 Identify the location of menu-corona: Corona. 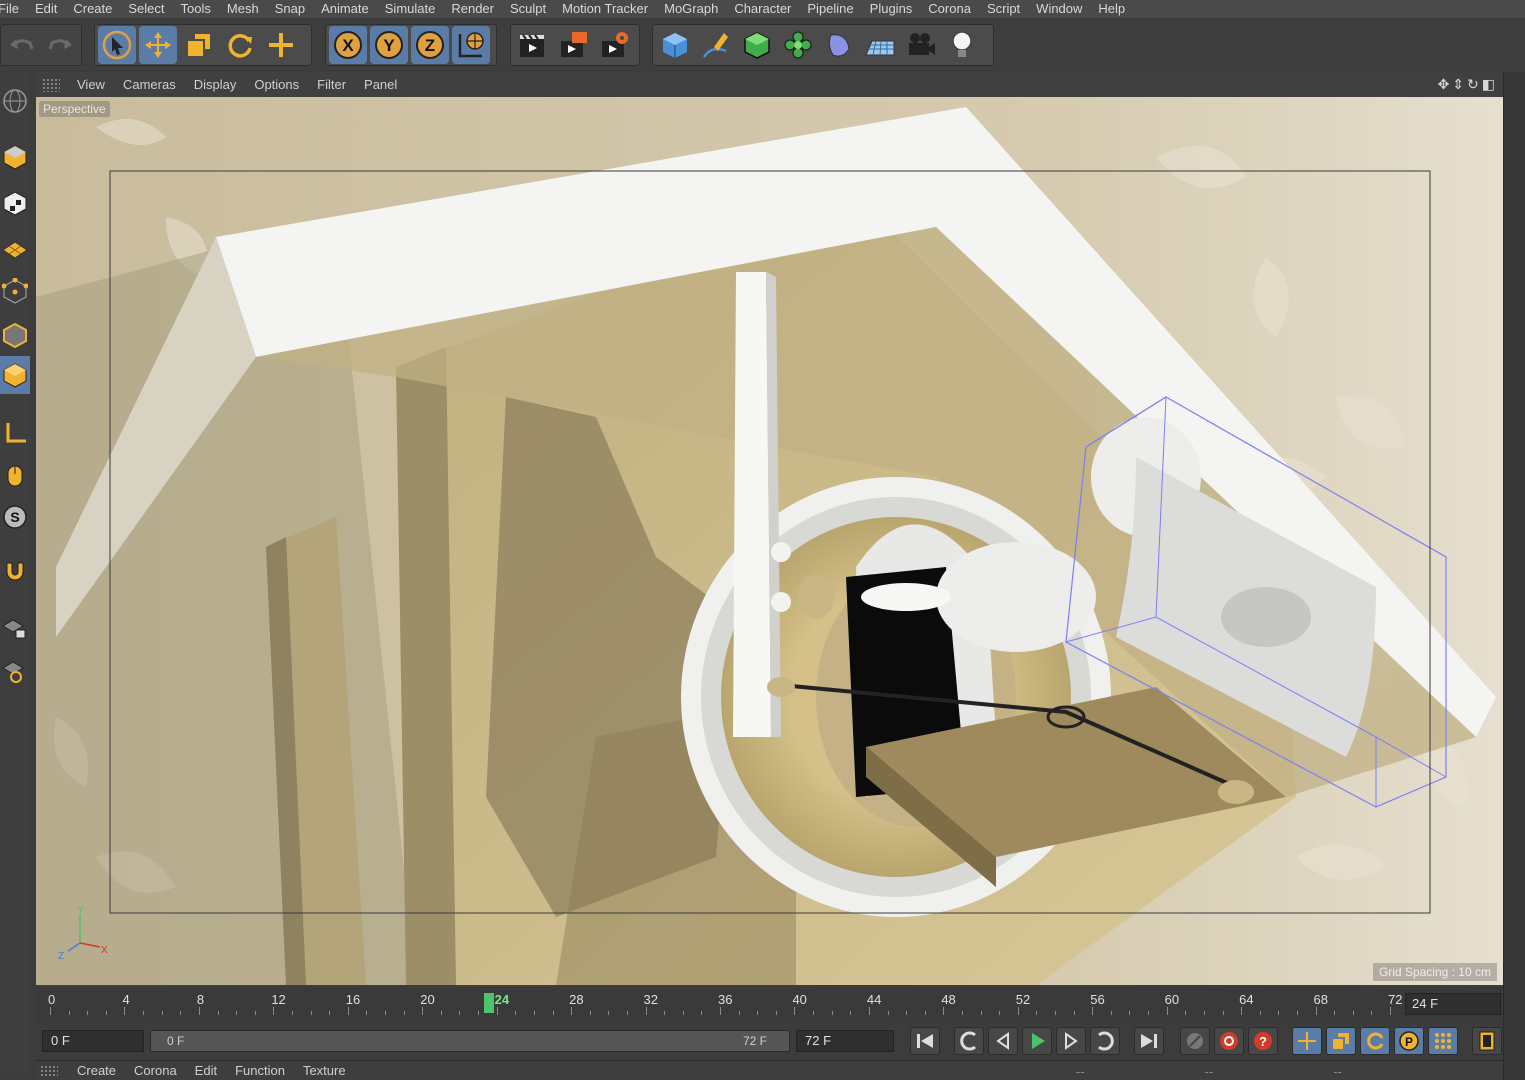
(949, 9).